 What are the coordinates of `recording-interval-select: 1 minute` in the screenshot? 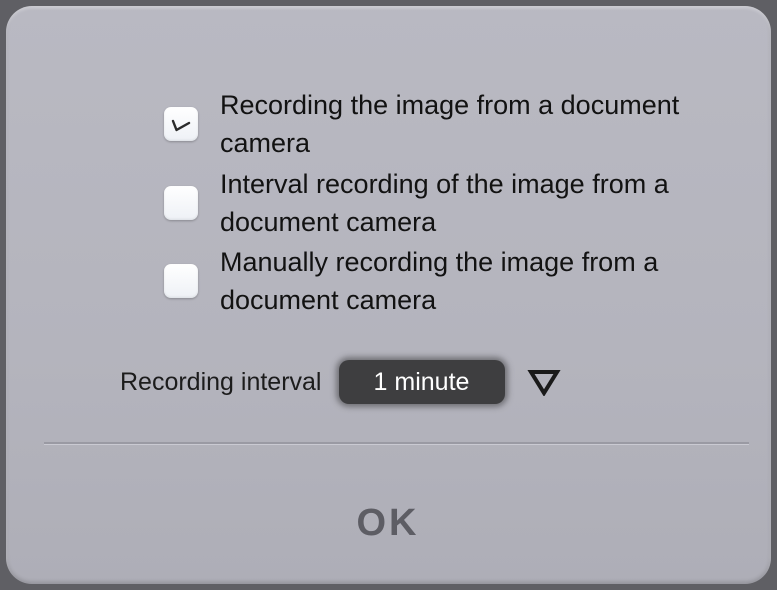 It's located at (421, 382).